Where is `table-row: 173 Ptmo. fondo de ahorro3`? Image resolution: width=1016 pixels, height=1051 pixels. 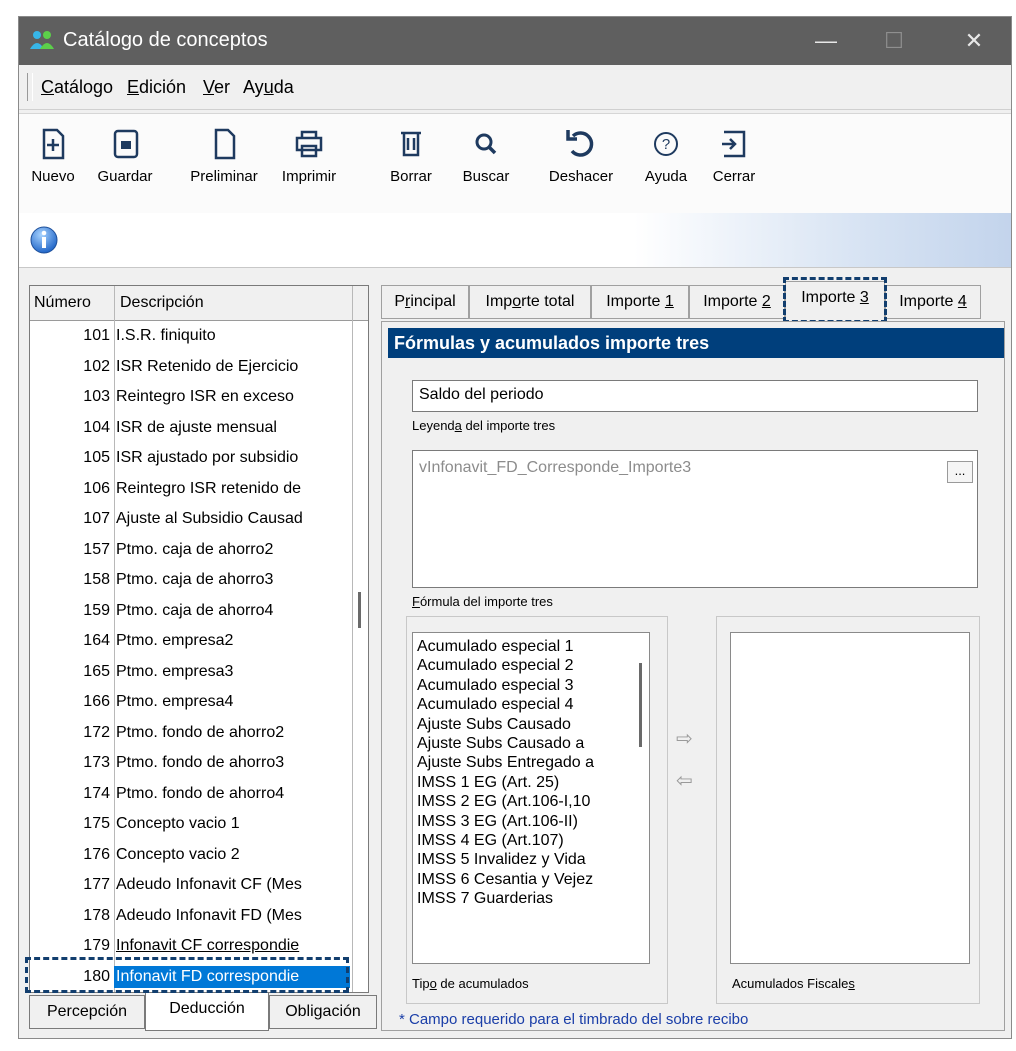
table-row: 173 Ptmo. fondo de ahorro3 is located at coordinates (191, 764).